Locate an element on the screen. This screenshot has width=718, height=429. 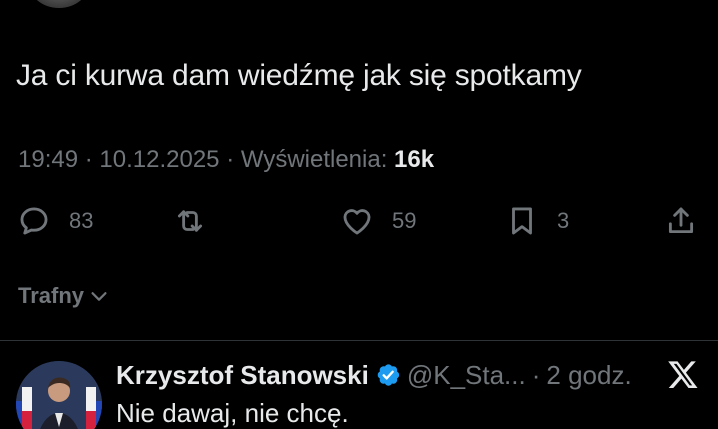
bookmark-icon is located at coordinates (522, 221).